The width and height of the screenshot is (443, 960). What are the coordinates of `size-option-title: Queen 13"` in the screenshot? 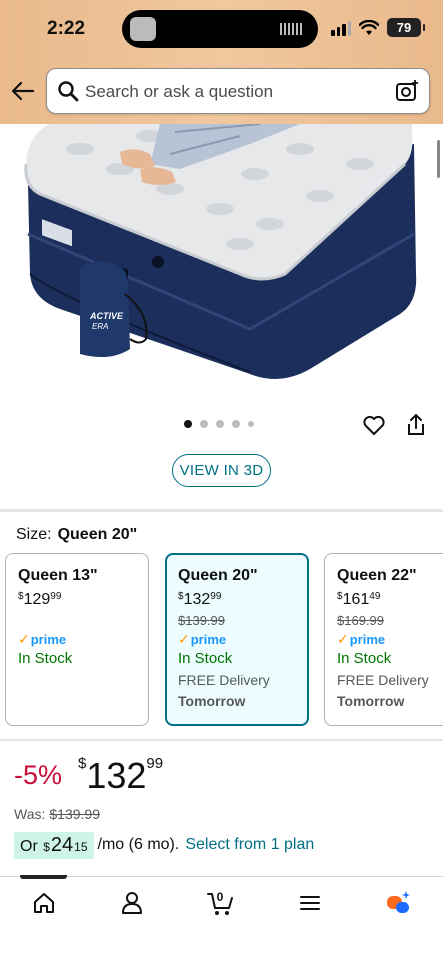 It's located at (58, 575).